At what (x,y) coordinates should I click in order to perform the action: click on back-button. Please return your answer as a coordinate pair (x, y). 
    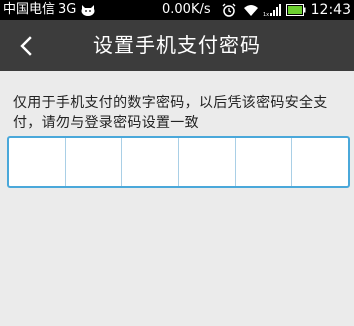
    Looking at the image, I should click on (26, 45).